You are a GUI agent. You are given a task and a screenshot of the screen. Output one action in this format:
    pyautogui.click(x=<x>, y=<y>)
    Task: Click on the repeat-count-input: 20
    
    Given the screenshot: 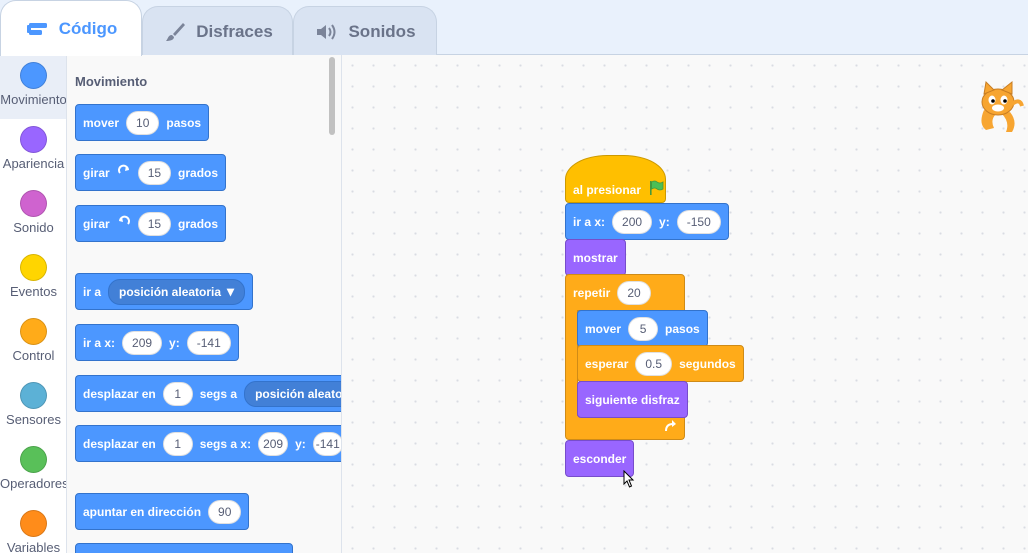 What is the action you would take?
    pyautogui.click(x=634, y=292)
    